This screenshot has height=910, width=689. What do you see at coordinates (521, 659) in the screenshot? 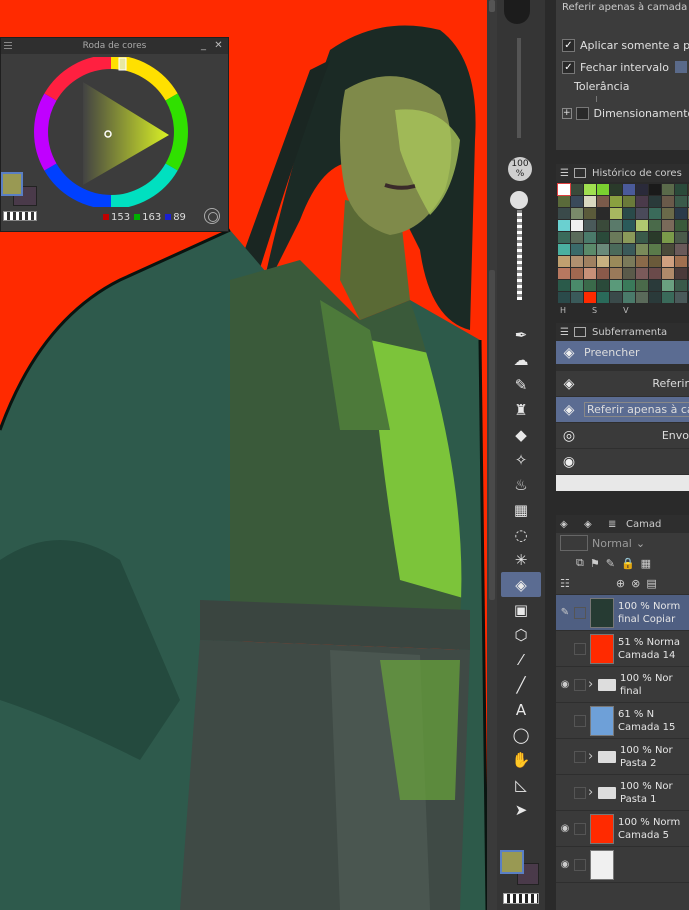
I see `eyedropper-icon: ⁄` at bounding box center [521, 659].